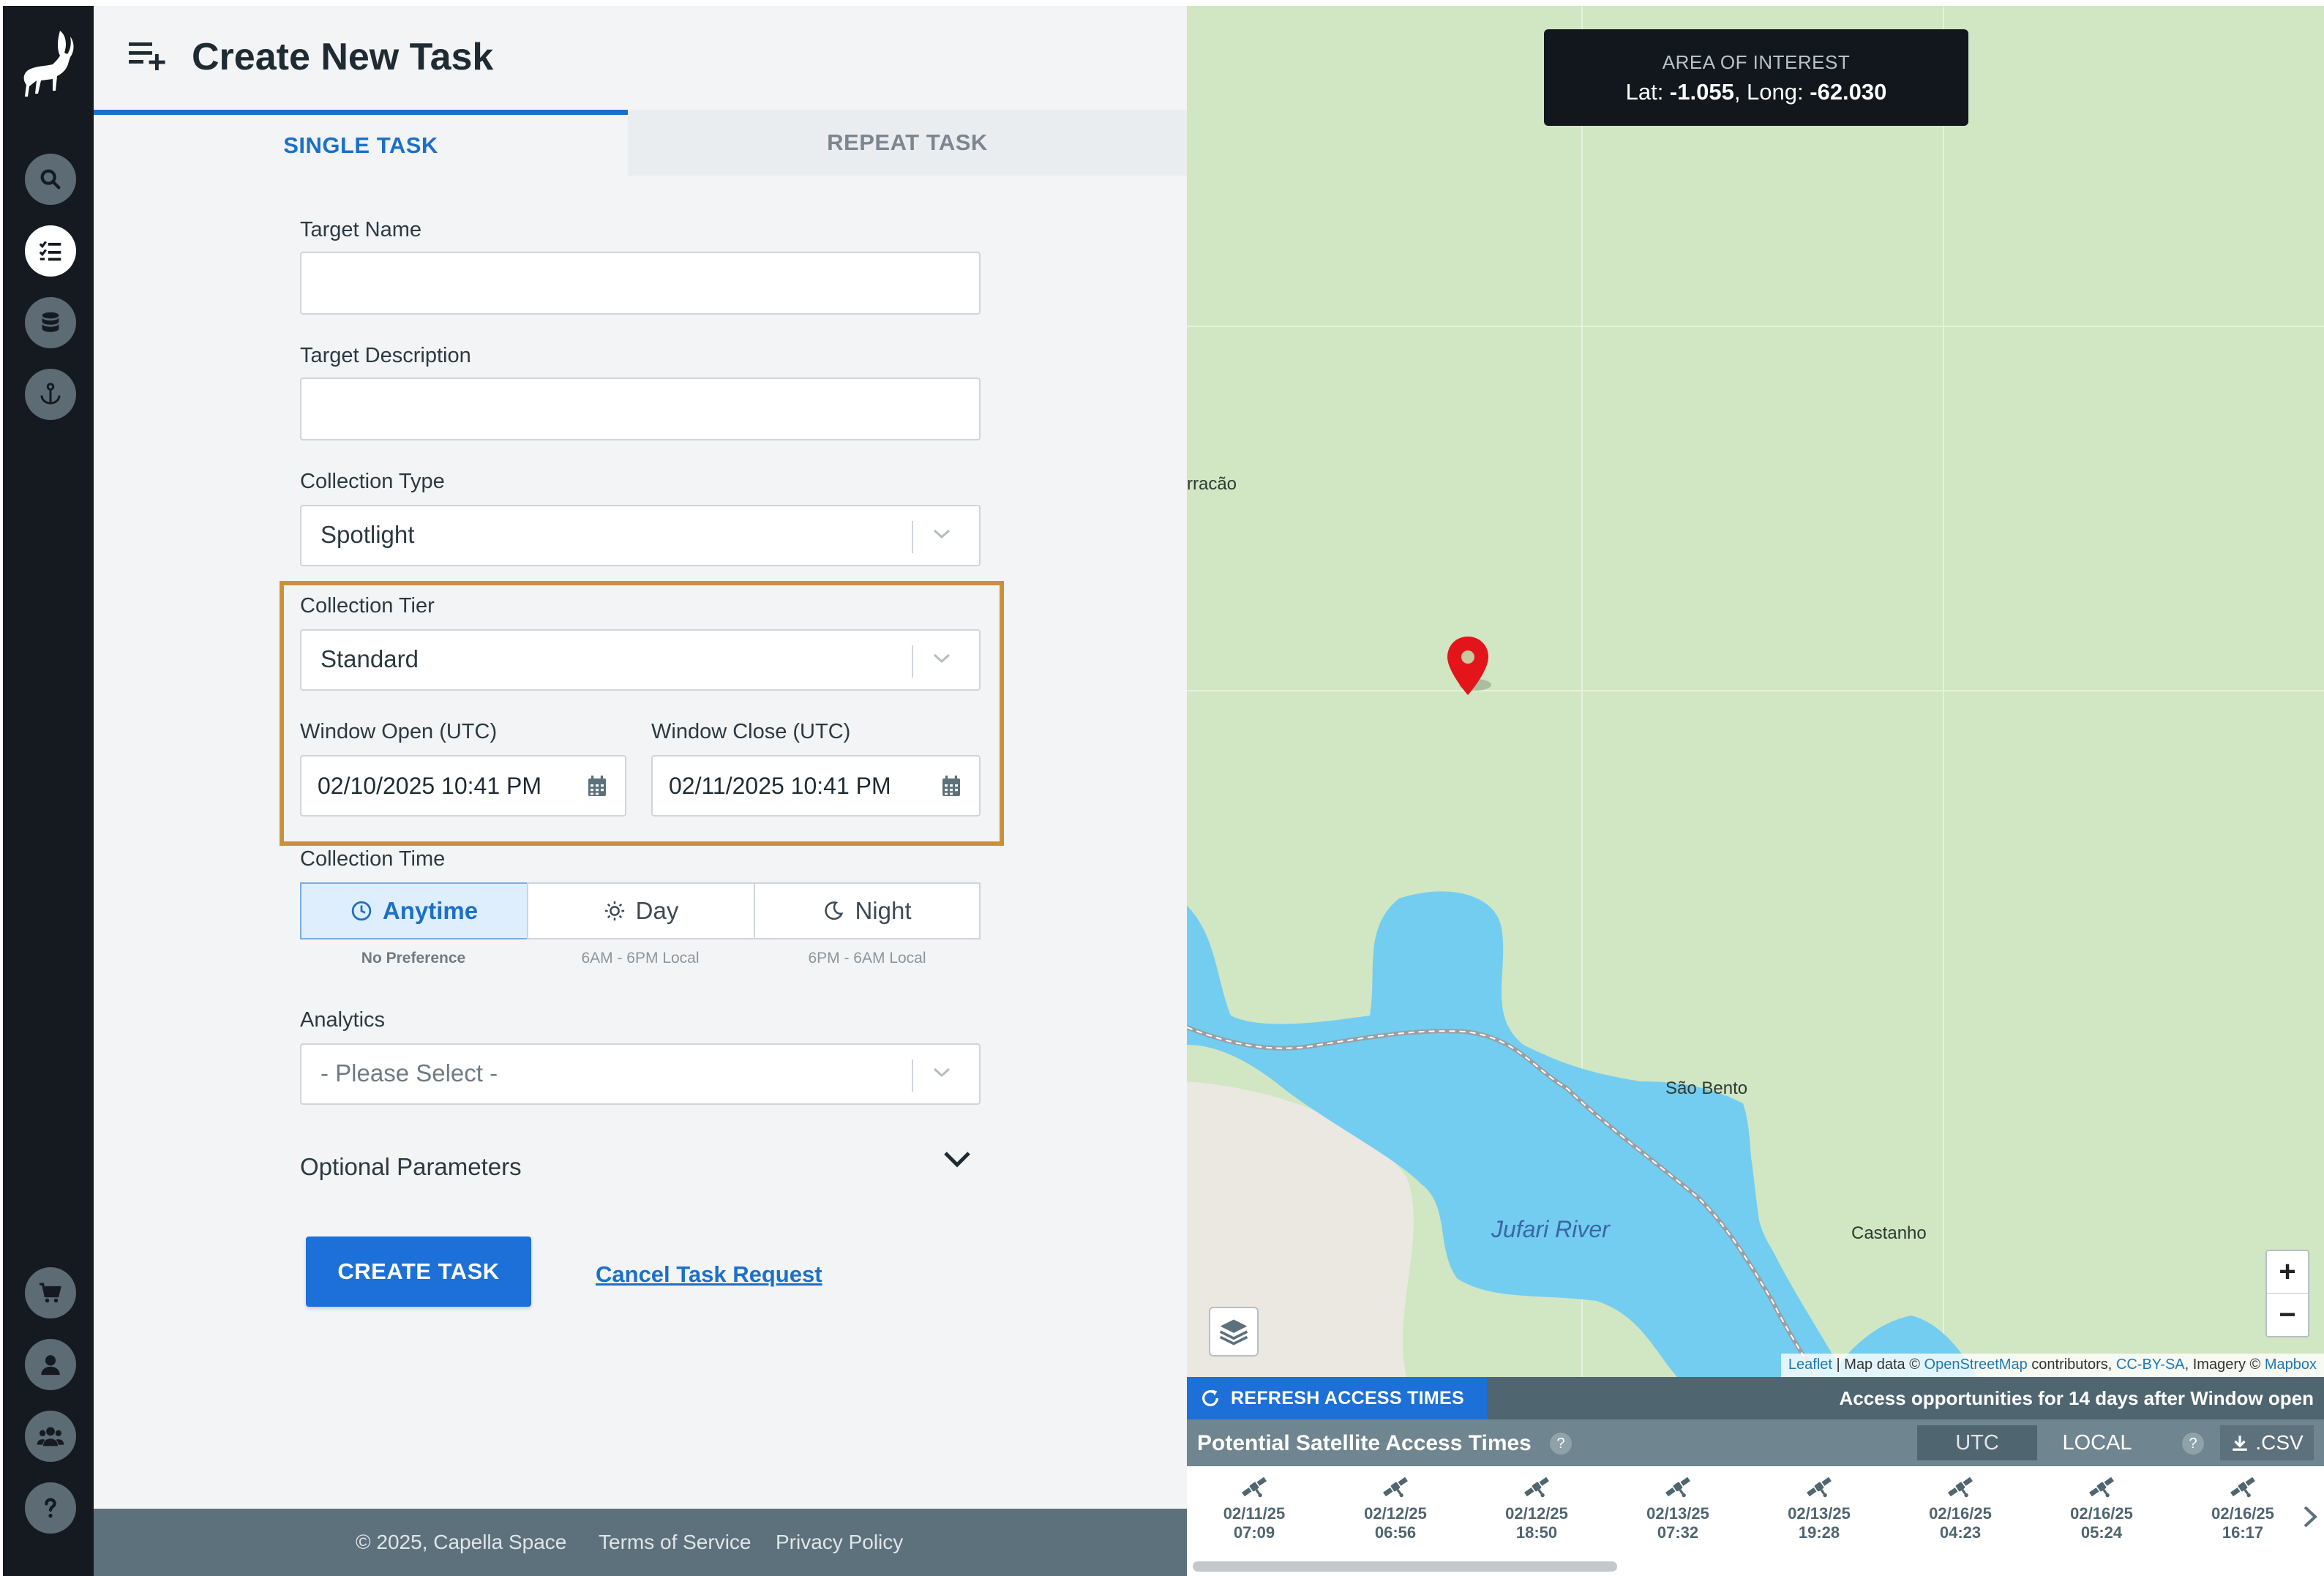 Image resolution: width=2324 pixels, height=1576 pixels. Describe the element at coordinates (51, 1292) in the screenshot. I see `nav-cart` at that location.